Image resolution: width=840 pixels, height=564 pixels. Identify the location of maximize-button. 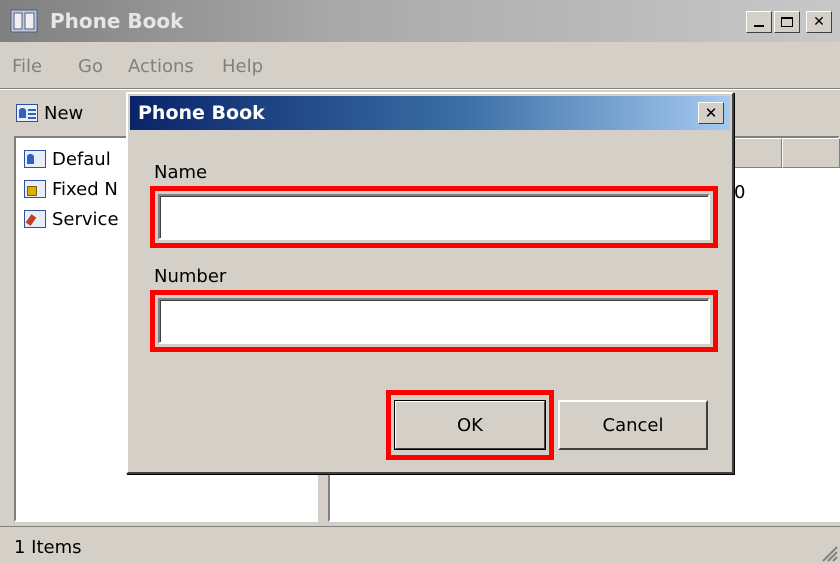
(787, 22).